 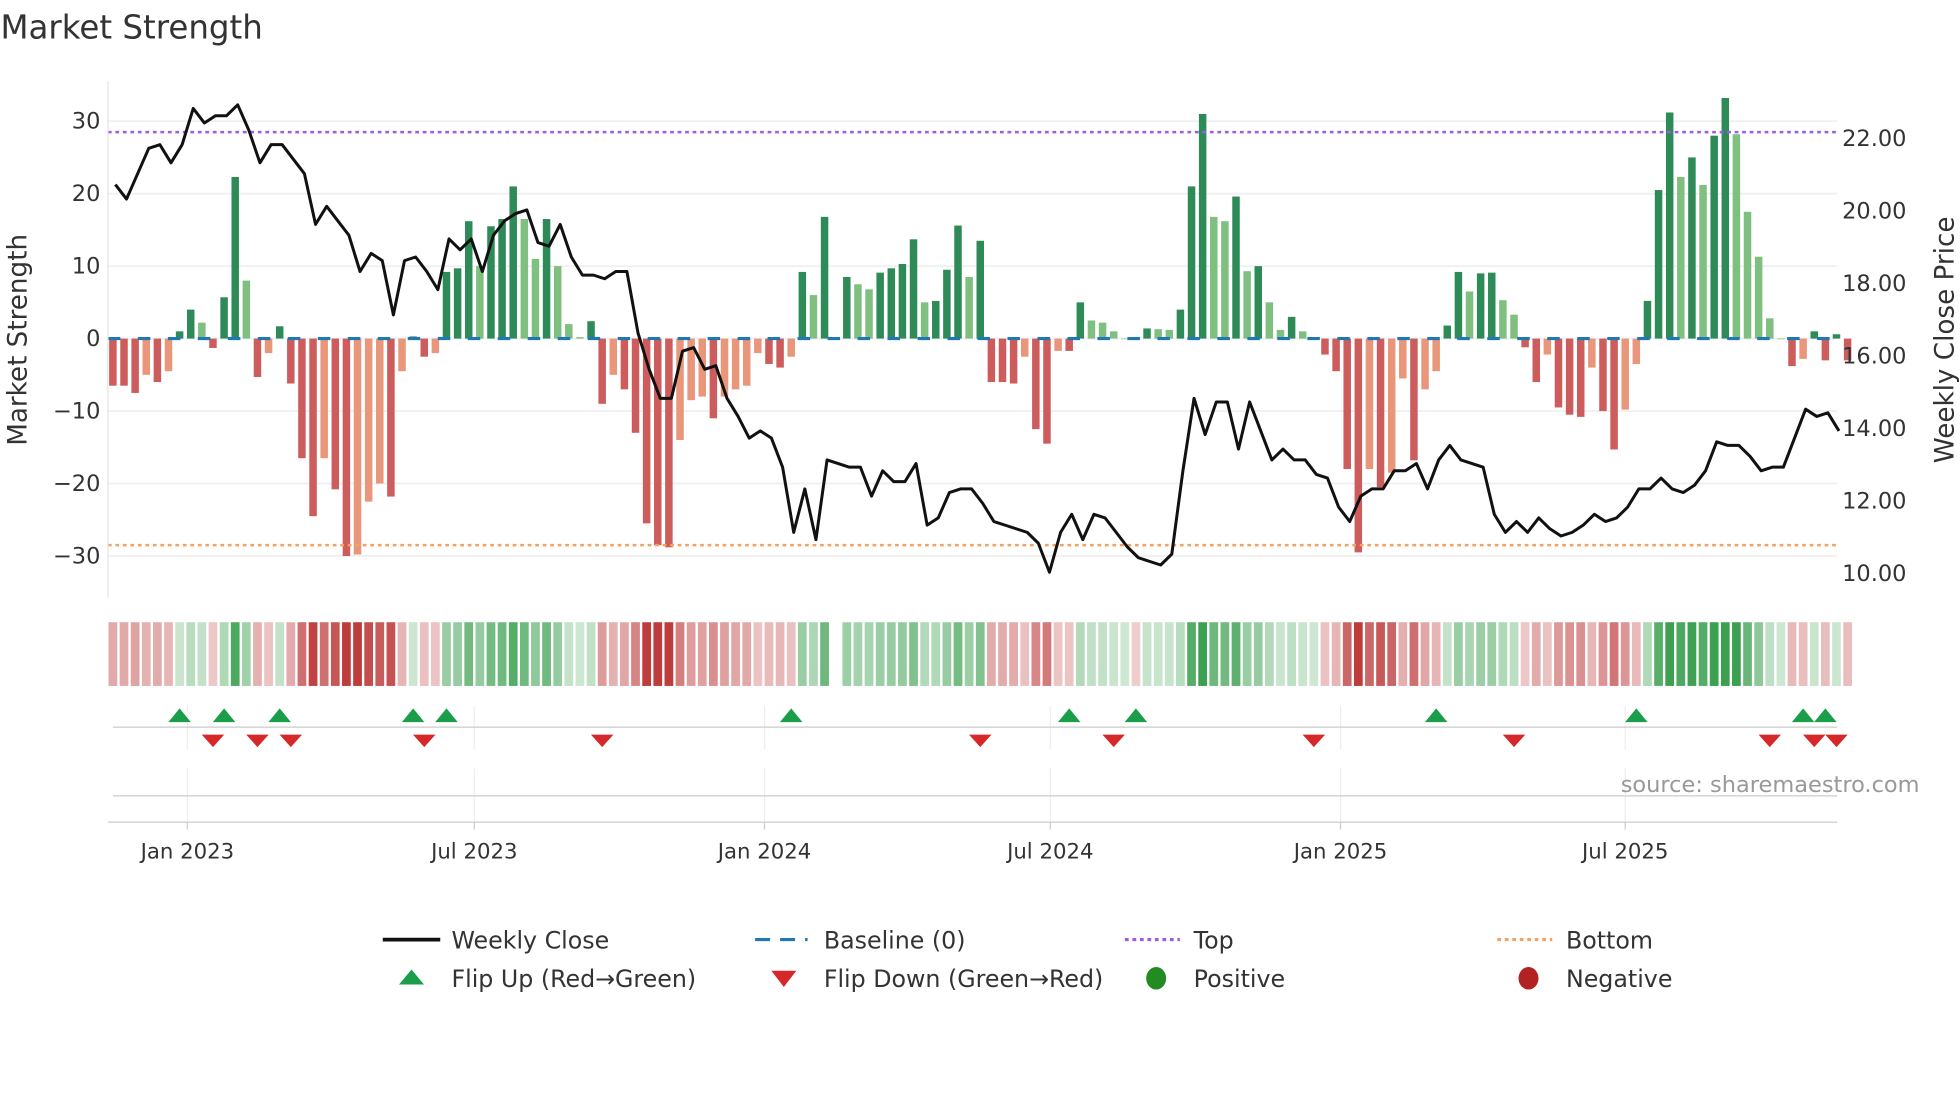 I want to click on flip-up-marker, so click(x=1825, y=715).